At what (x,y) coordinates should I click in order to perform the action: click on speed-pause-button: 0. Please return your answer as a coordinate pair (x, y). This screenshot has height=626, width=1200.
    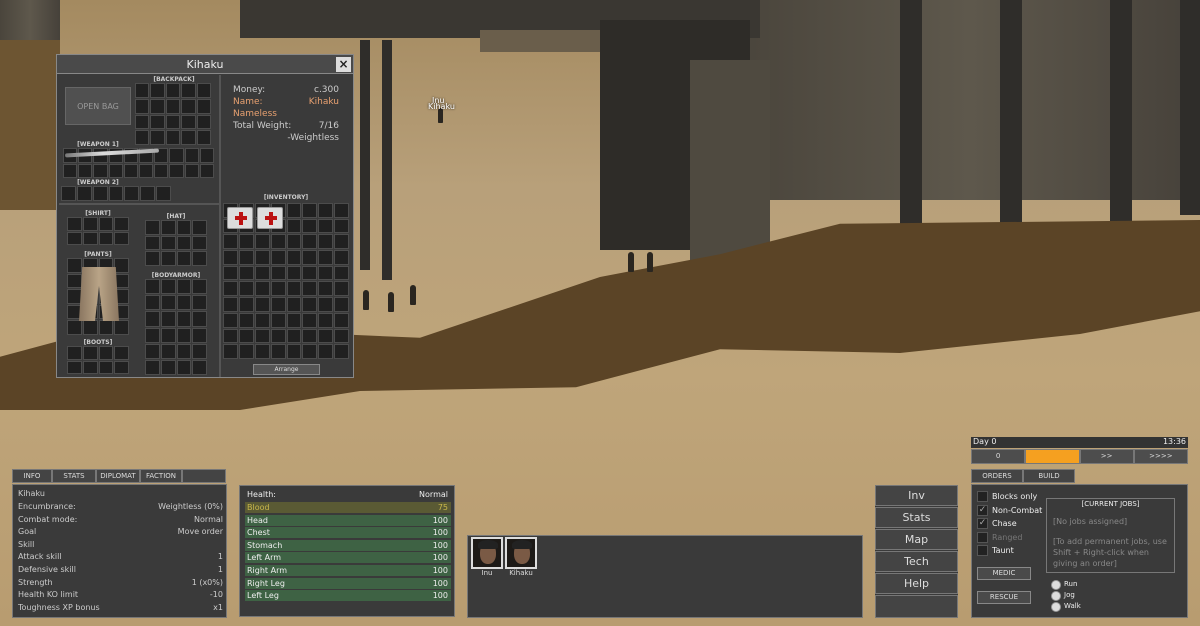
    Looking at the image, I should click on (998, 456).